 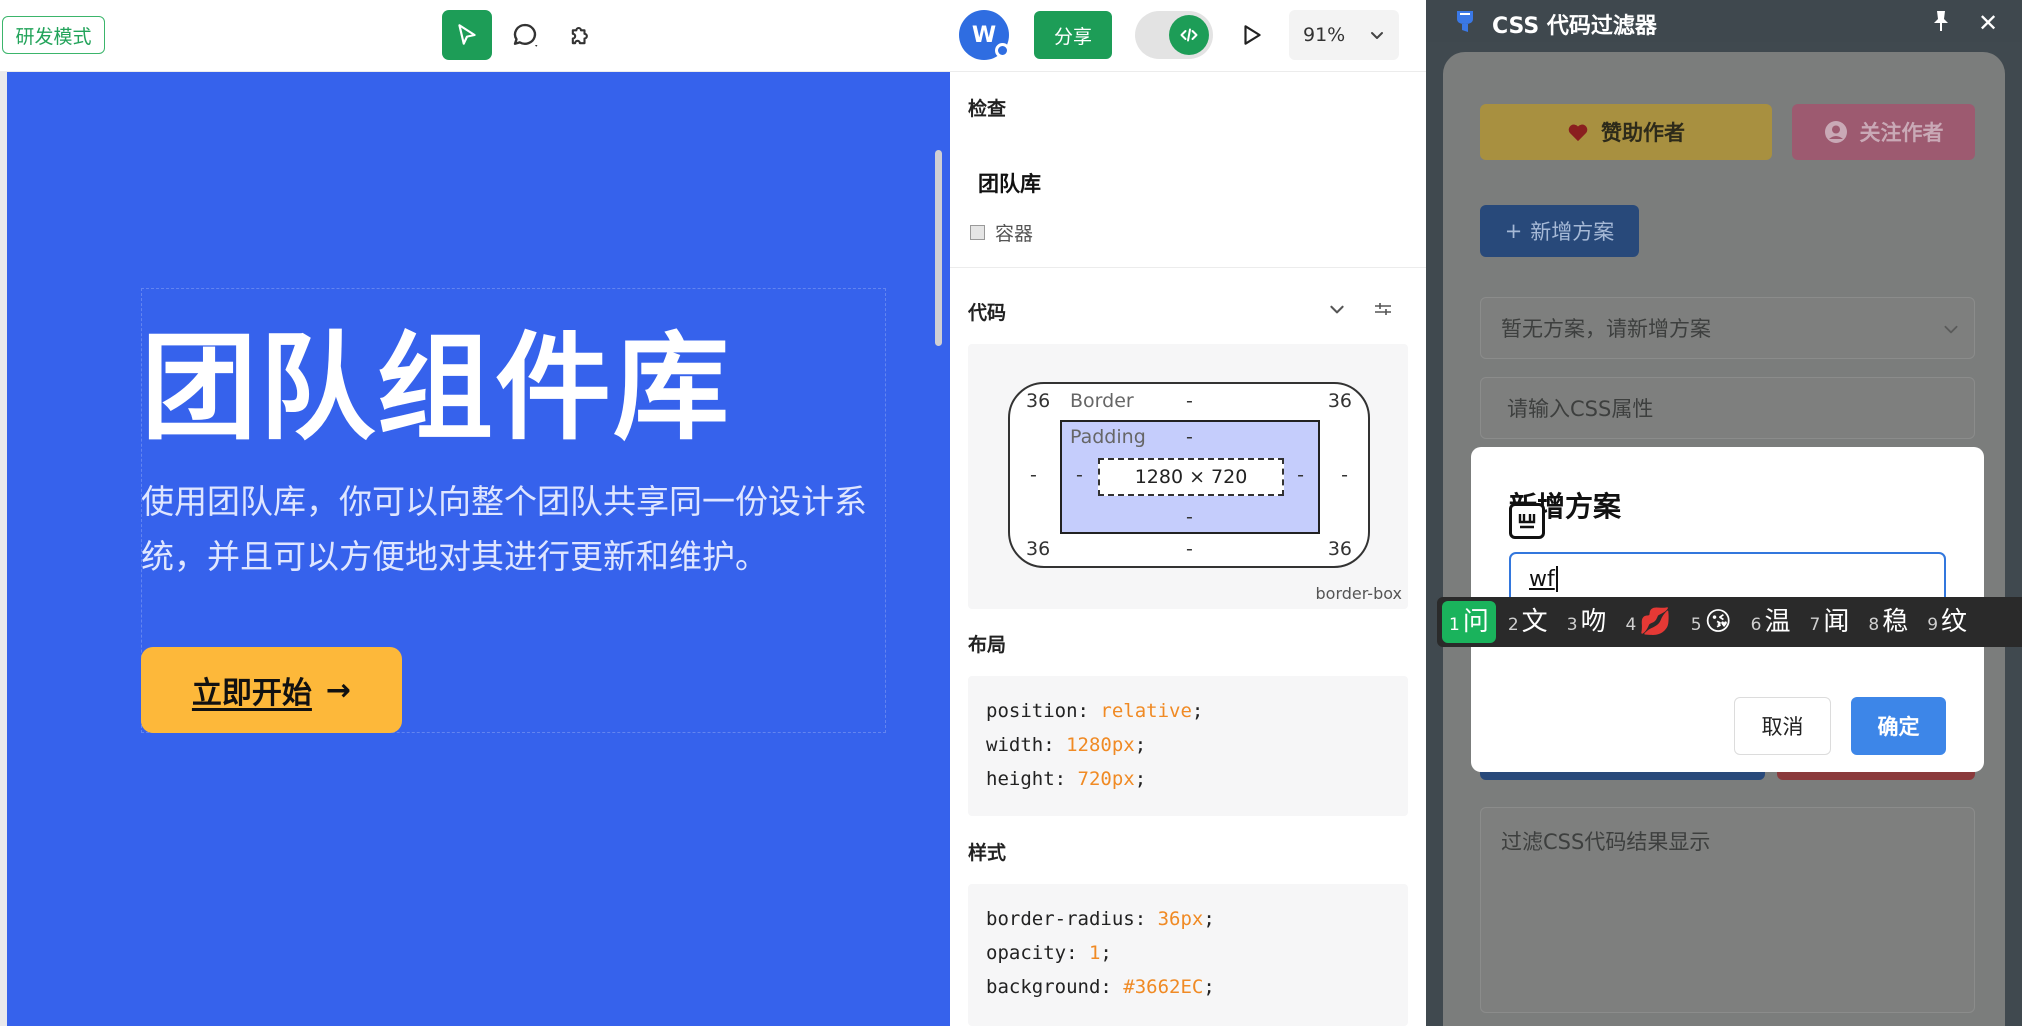 I want to click on zoom-select: 91%, so click(x=1344, y=35).